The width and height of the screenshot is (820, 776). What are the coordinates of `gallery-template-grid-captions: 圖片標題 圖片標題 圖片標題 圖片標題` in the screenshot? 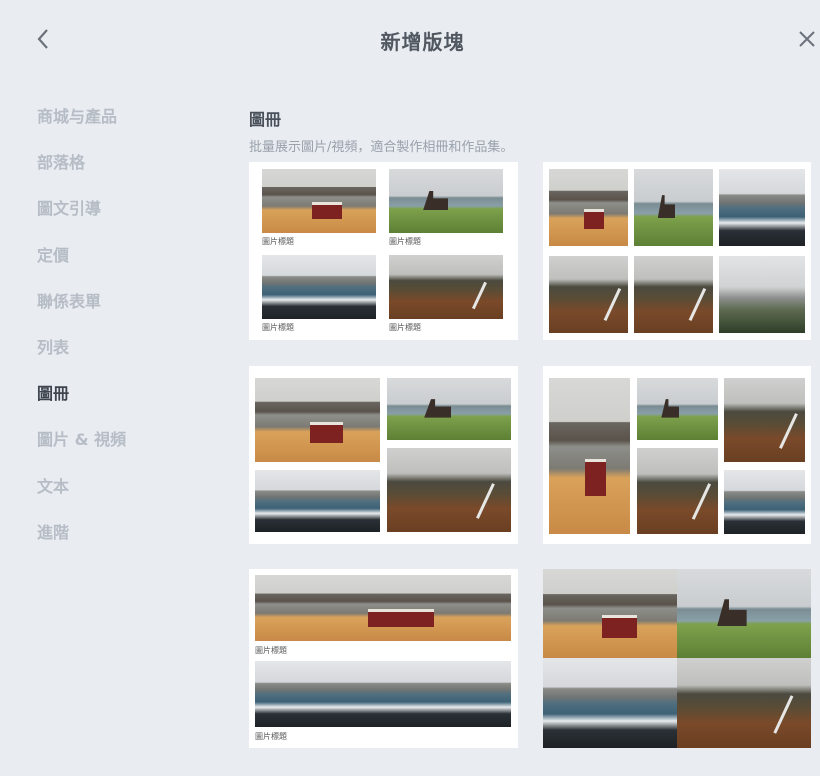 It's located at (383, 251).